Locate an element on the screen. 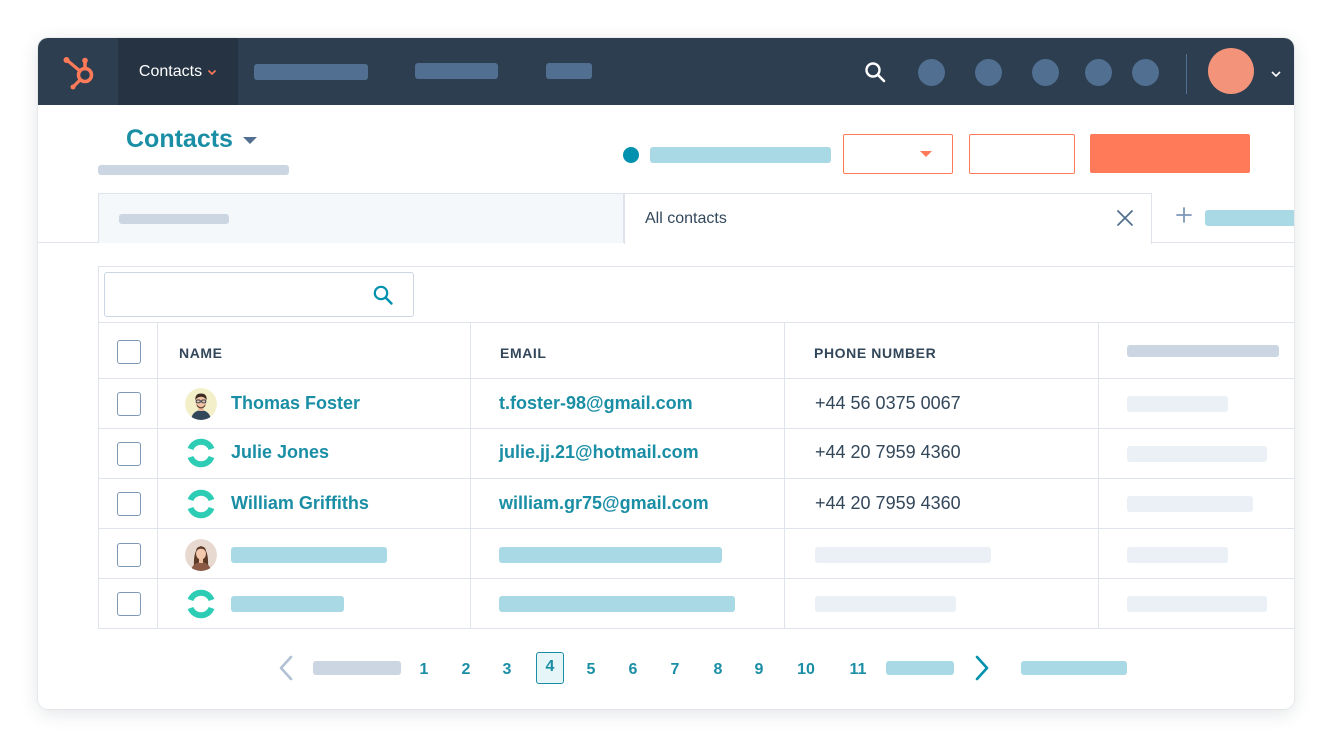  primary-create-button is located at coordinates (1170, 153).